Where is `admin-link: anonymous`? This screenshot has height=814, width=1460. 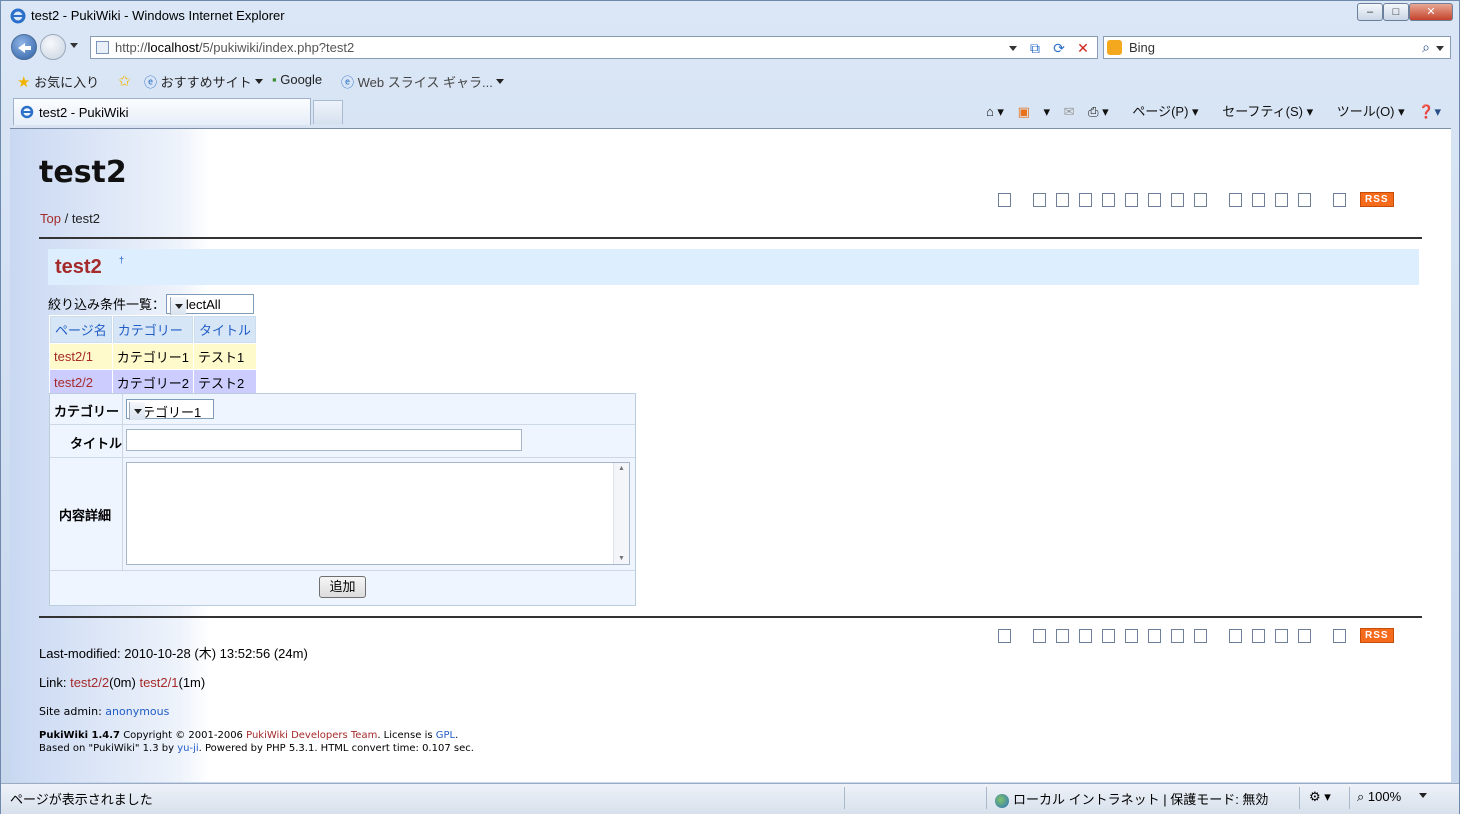 admin-link: anonymous is located at coordinates (137, 711).